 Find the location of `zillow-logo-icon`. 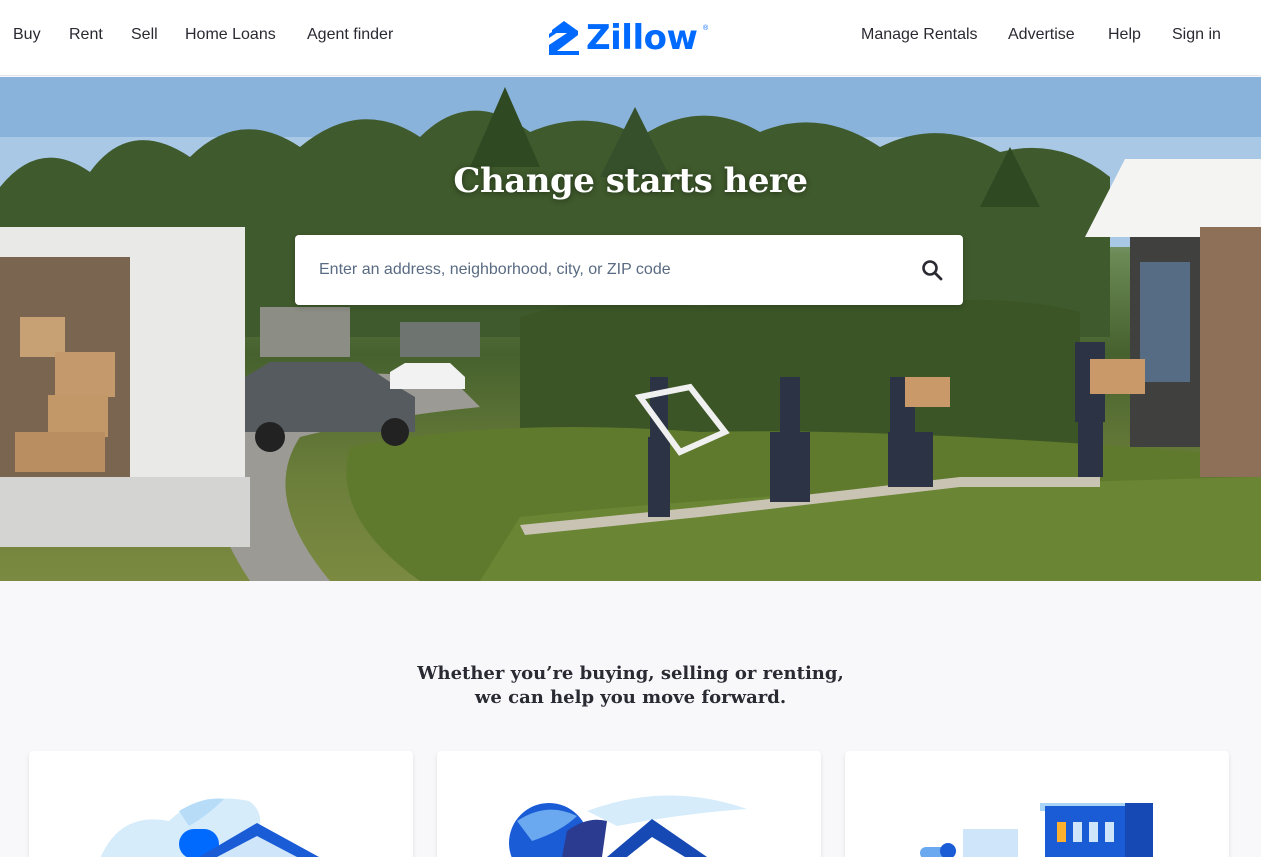

zillow-logo-icon is located at coordinates (564, 38).